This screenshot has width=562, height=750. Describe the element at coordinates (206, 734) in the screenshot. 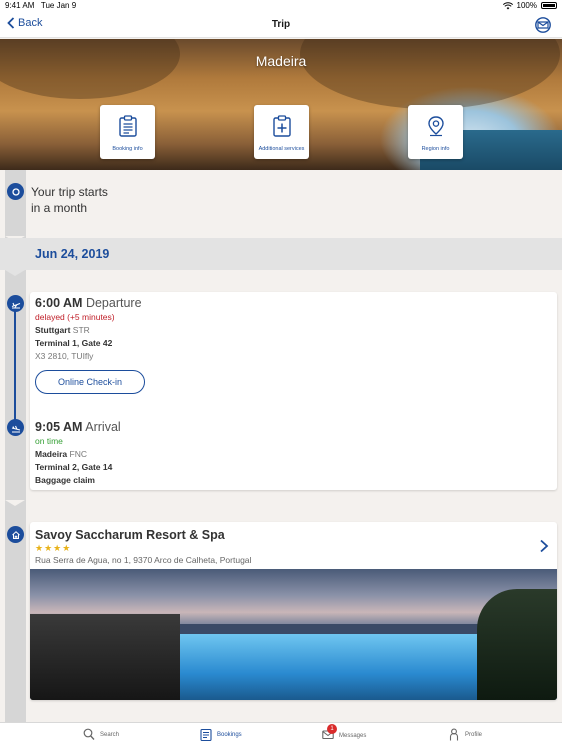

I see `bookings-icon` at that location.